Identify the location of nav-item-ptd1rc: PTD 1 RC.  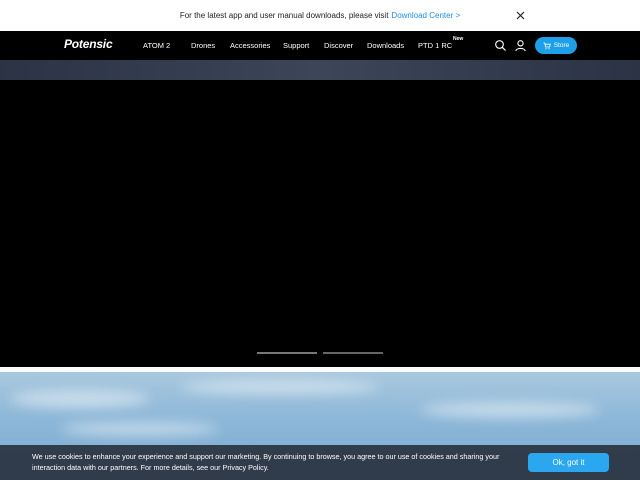
(435, 45).